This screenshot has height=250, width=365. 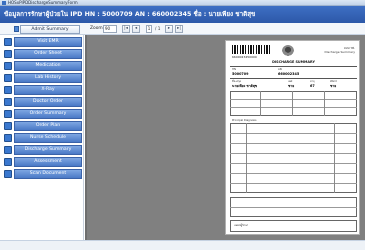 What do you see at coordinates (8, 126) in the screenshot?
I see `plan-icon` at bounding box center [8, 126].